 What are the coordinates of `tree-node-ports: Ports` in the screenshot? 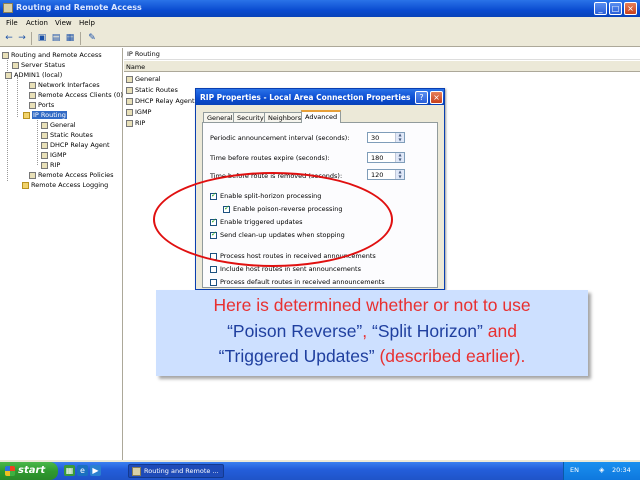 It's located at (41, 105).